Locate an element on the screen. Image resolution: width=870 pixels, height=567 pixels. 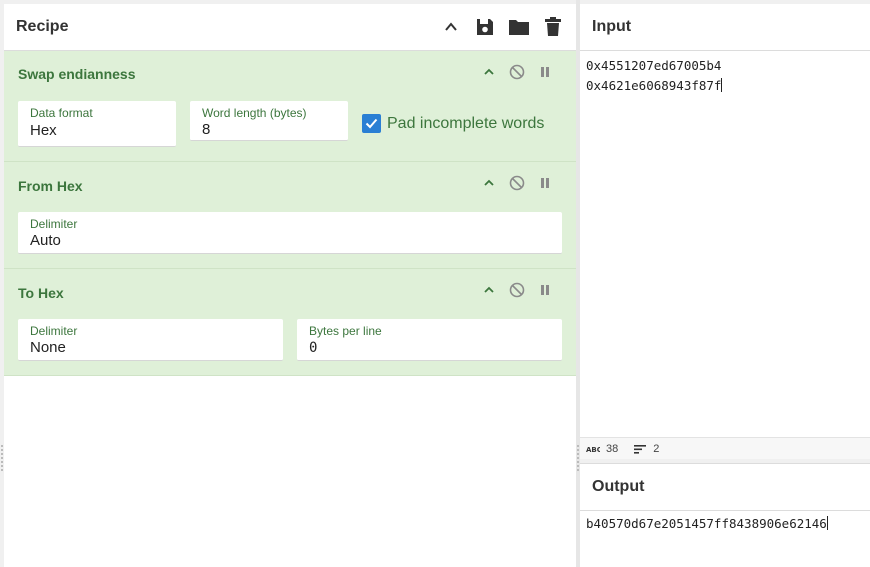
checkbox-box is located at coordinates (371, 123).